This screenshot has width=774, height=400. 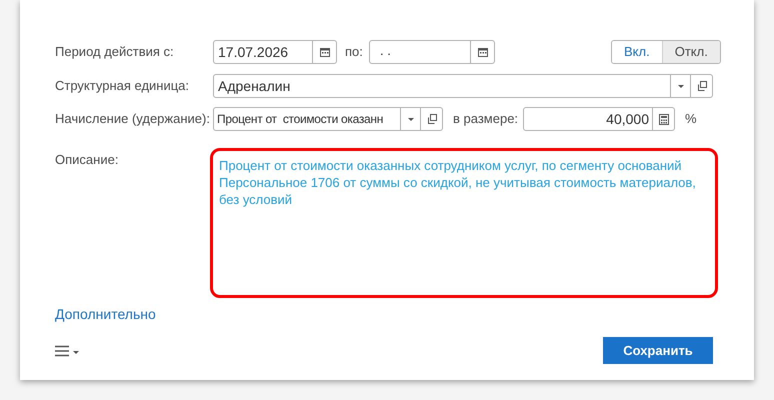 I want to click on menu-icon, so click(x=68, y=350).